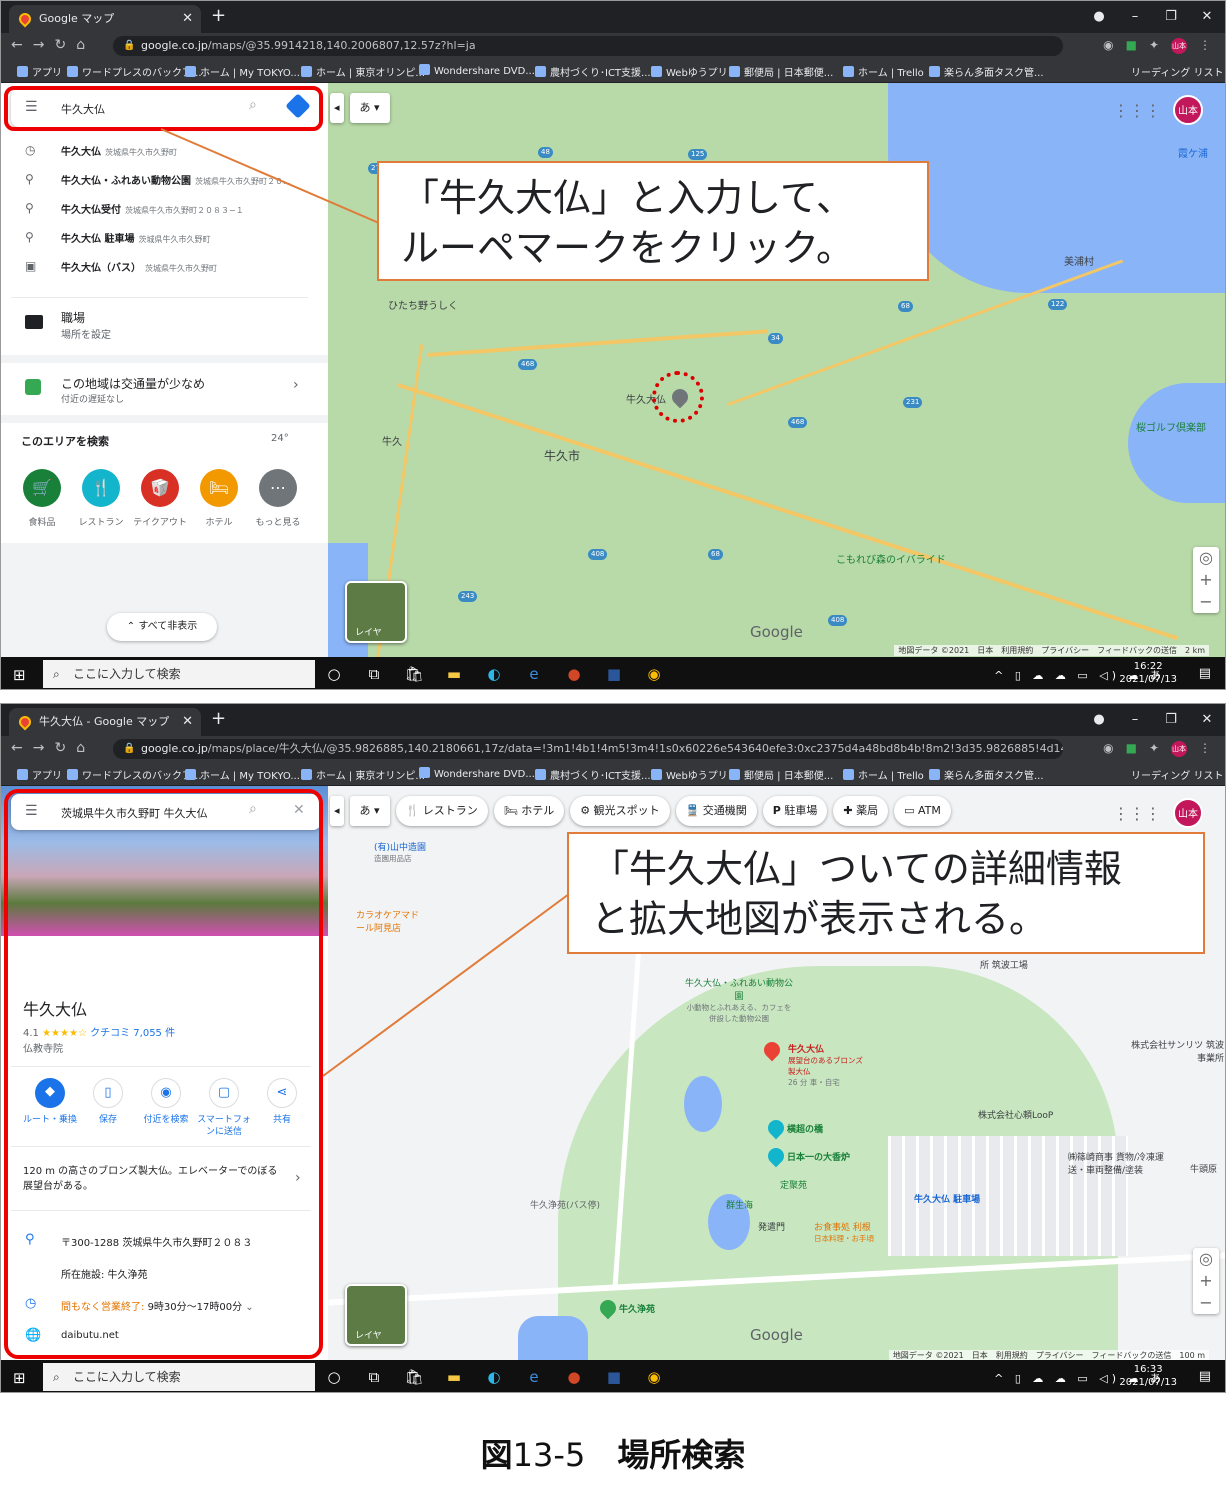  Describe the element at coordinates (1148, 673) in the screenshot. I see `clock: 16:22 2021/07/13` at that location.